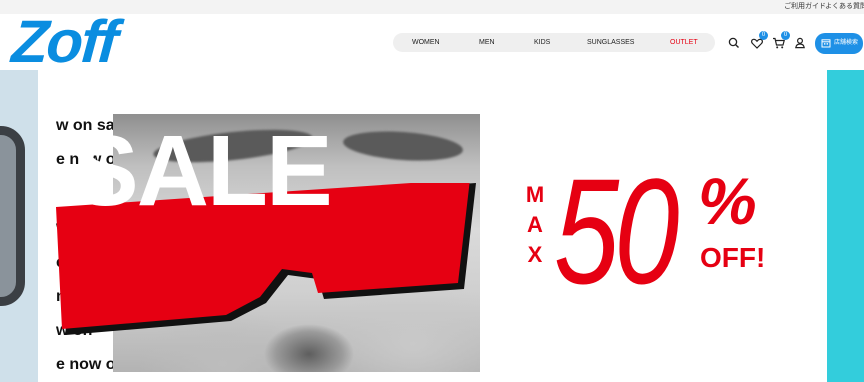 The image size is (864, 382). Describe the element at coordinates (727, 201) in the screenshot. I see `percent-sign: %` at that location.